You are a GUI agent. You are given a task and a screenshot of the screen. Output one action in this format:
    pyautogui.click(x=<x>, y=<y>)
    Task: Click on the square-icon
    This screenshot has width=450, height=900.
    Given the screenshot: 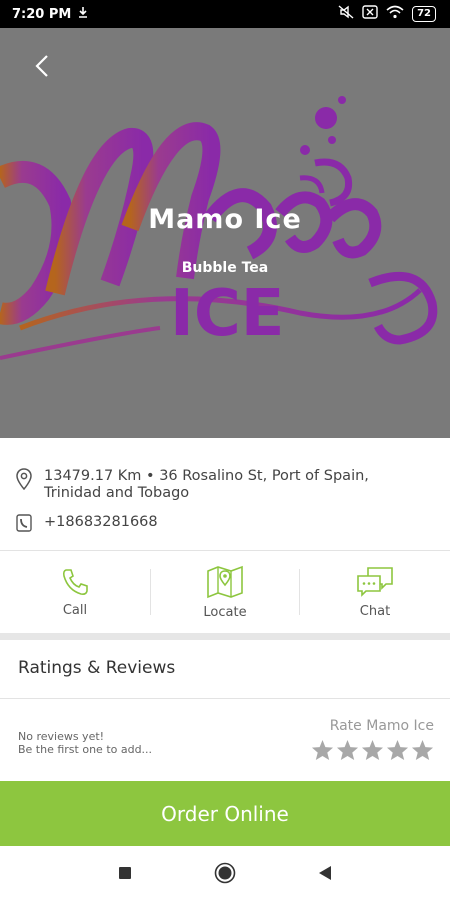 What is the action you would take?
    pyautogui.click(x=125, y=873)
    